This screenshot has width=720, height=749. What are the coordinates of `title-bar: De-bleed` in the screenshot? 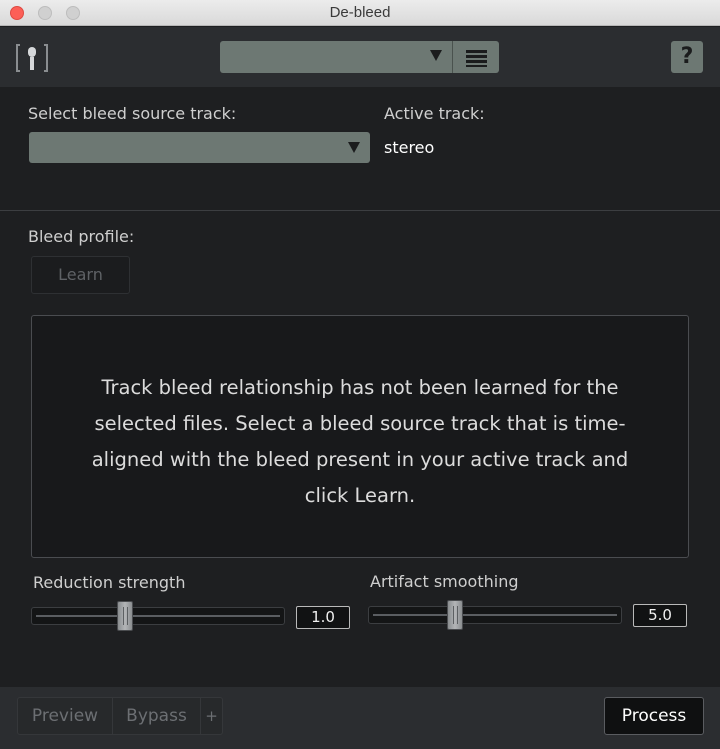 It's located at (360, 13).